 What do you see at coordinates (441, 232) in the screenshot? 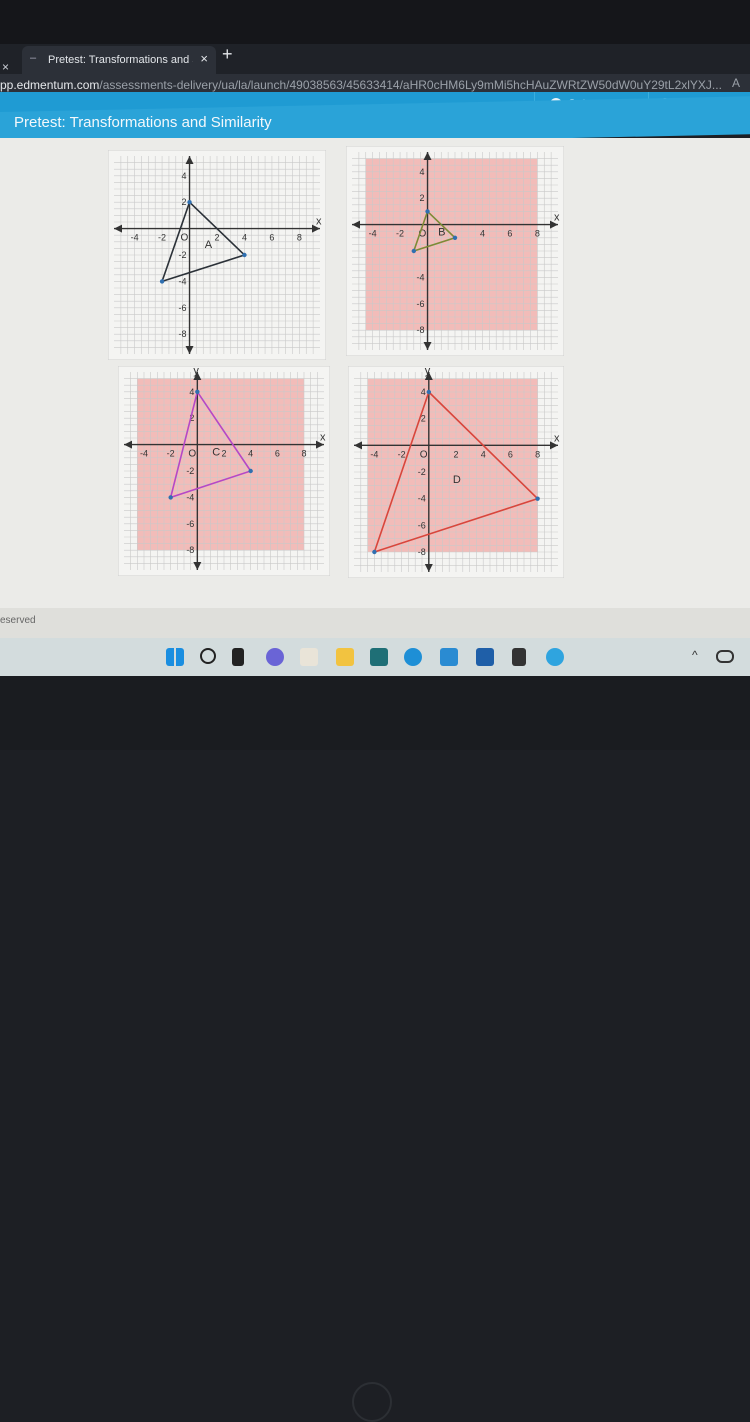
I see `triangle-label: B` at bounding box center [441, 232].